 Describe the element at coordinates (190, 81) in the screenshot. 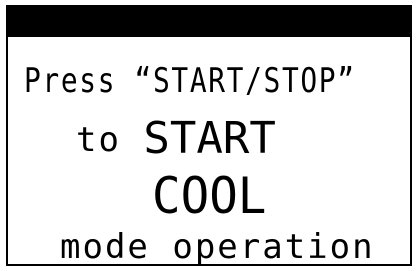

I see `instruction-line-1: Press “START/STOP”` at that location.